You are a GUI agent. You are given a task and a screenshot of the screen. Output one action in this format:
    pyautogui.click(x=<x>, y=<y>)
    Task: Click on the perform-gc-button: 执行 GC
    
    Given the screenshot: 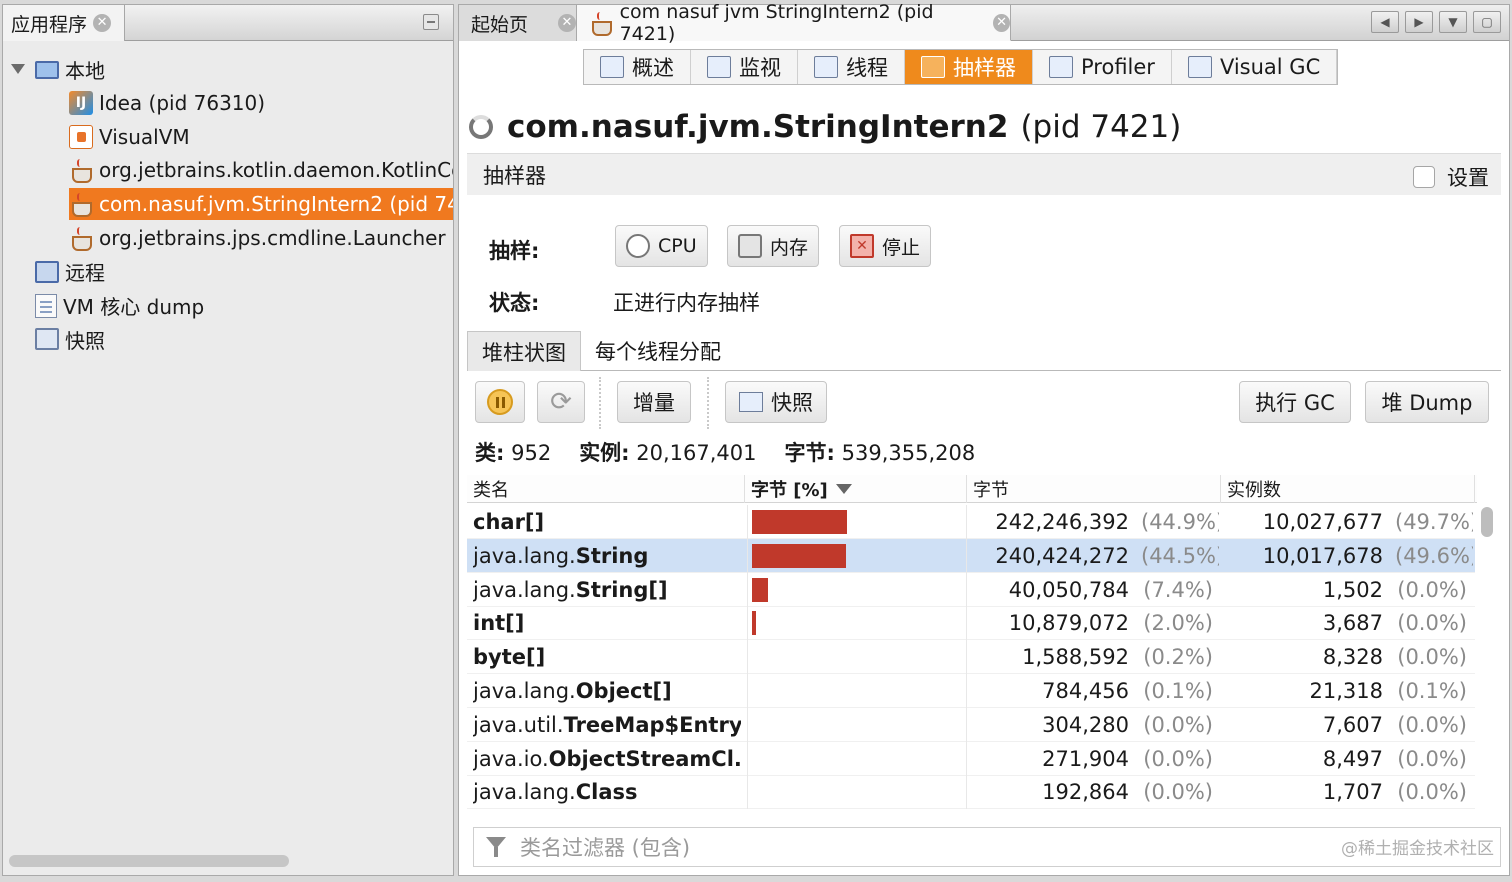 What is the action you would take?
    pyautogui.click(x=1295, y=402)
    